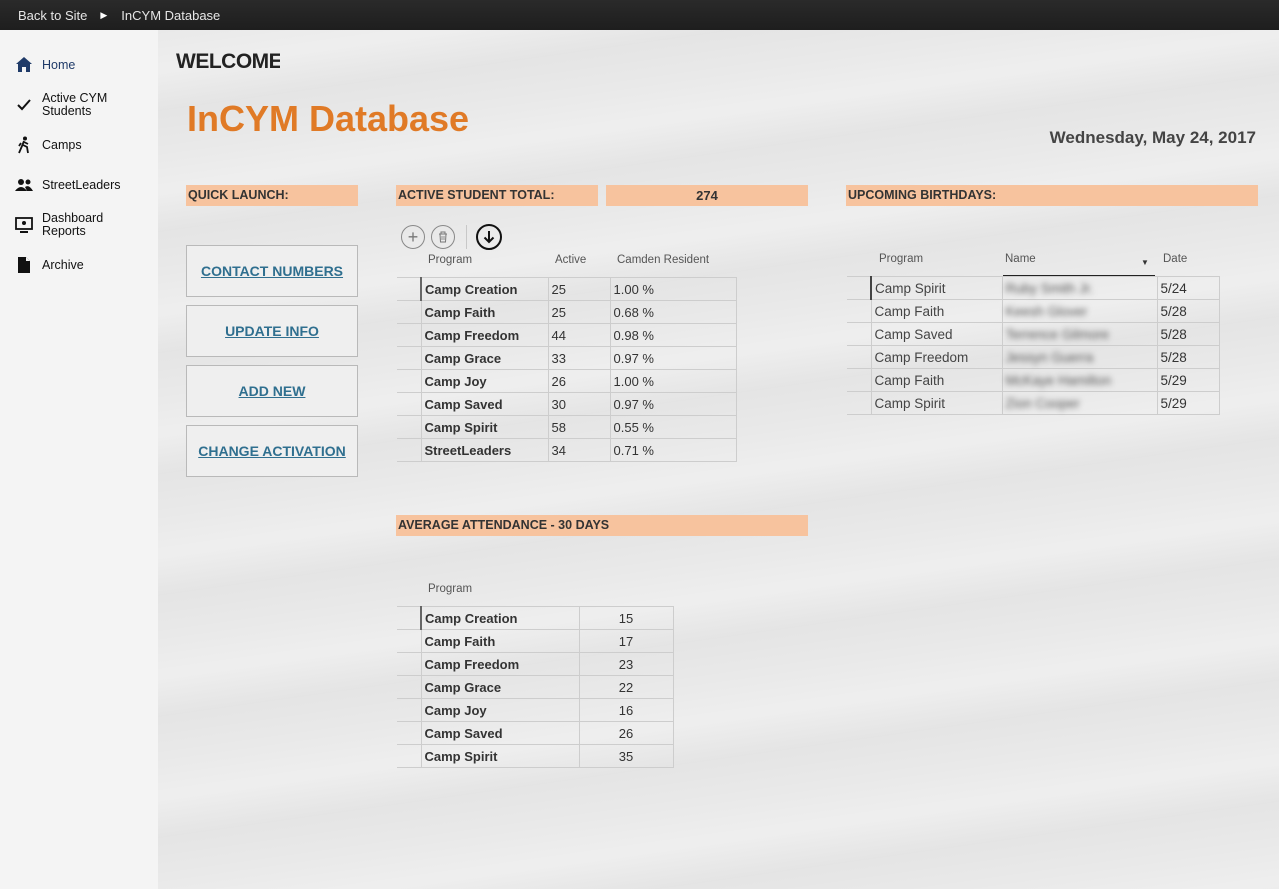 The image size is (1279, 889). I want to click on name-cell: Jessyn Guerra, so click(1079, 357).